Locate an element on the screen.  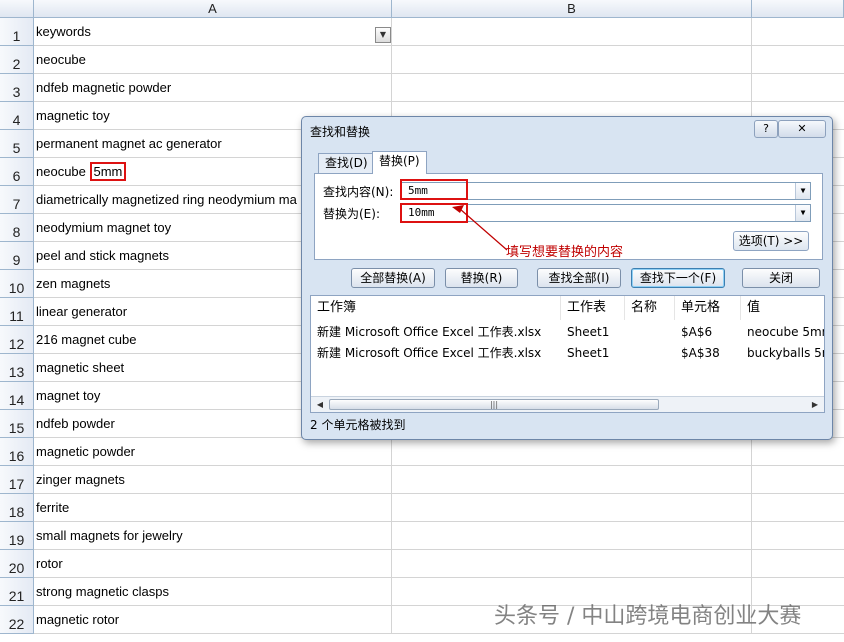
row-header: 1 is located at coordinates (17, 32).